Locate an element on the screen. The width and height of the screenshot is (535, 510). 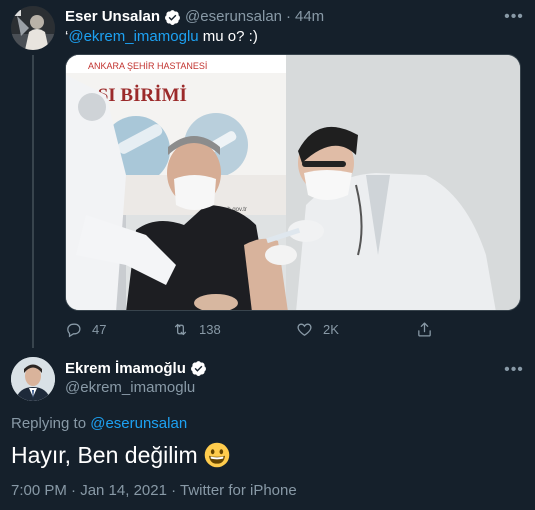
tweet2-more-icon: ••• is located at coordinates (514, 370).